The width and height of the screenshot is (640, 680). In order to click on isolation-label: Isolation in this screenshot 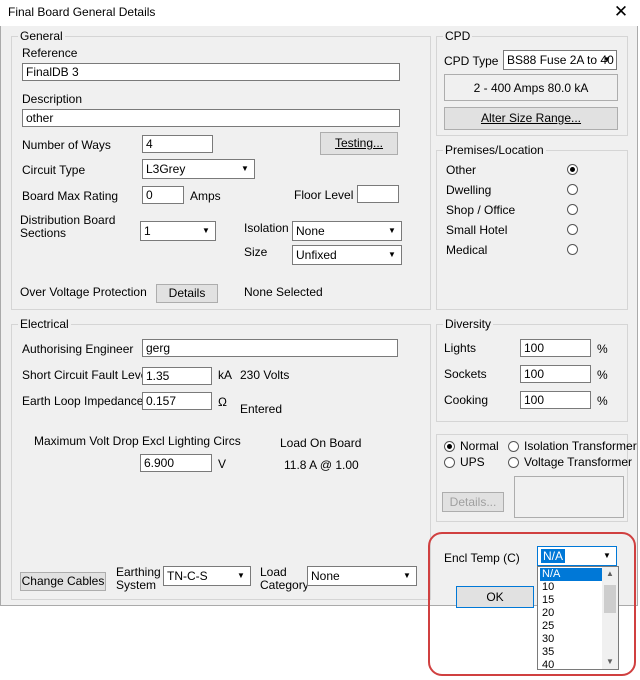, I will do `click(266, 228)`.